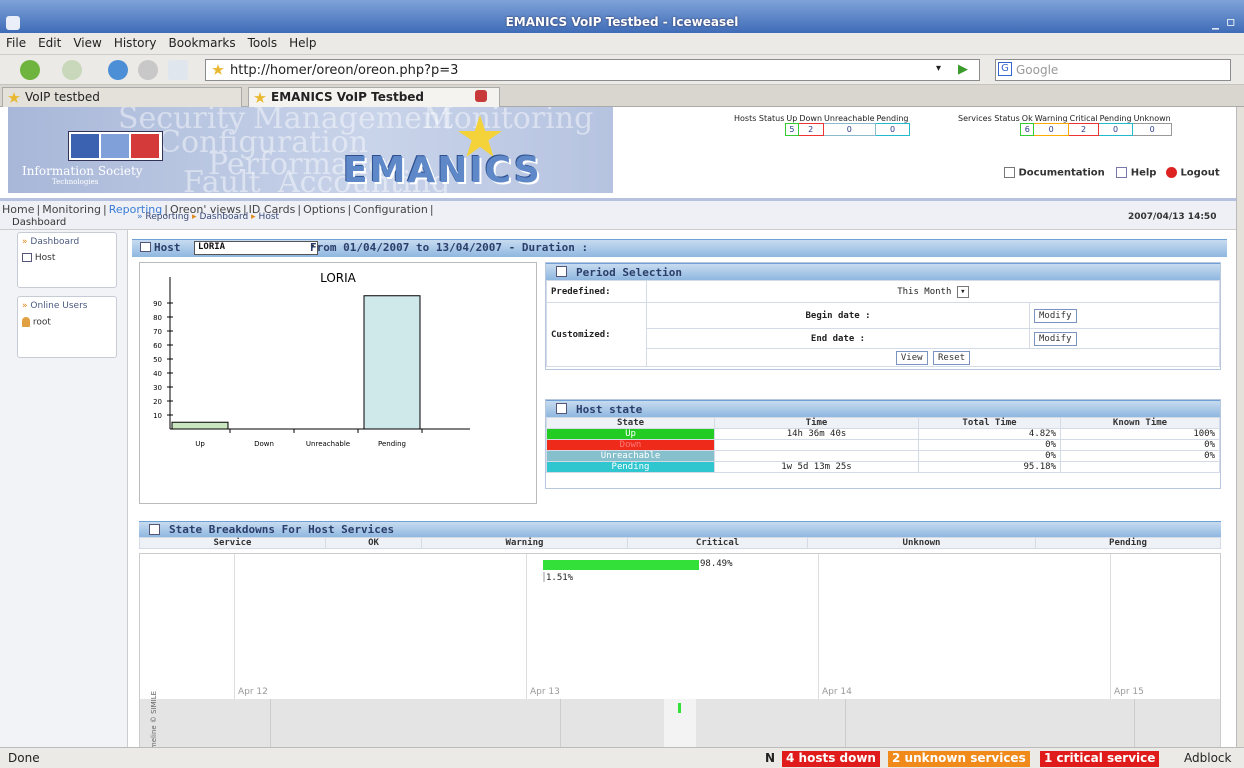 The width and height of the screenshot is (1244, 768). I want to click on window-title: EMANICS VoIP Testbed - Iceweasel, so click(622, 22).